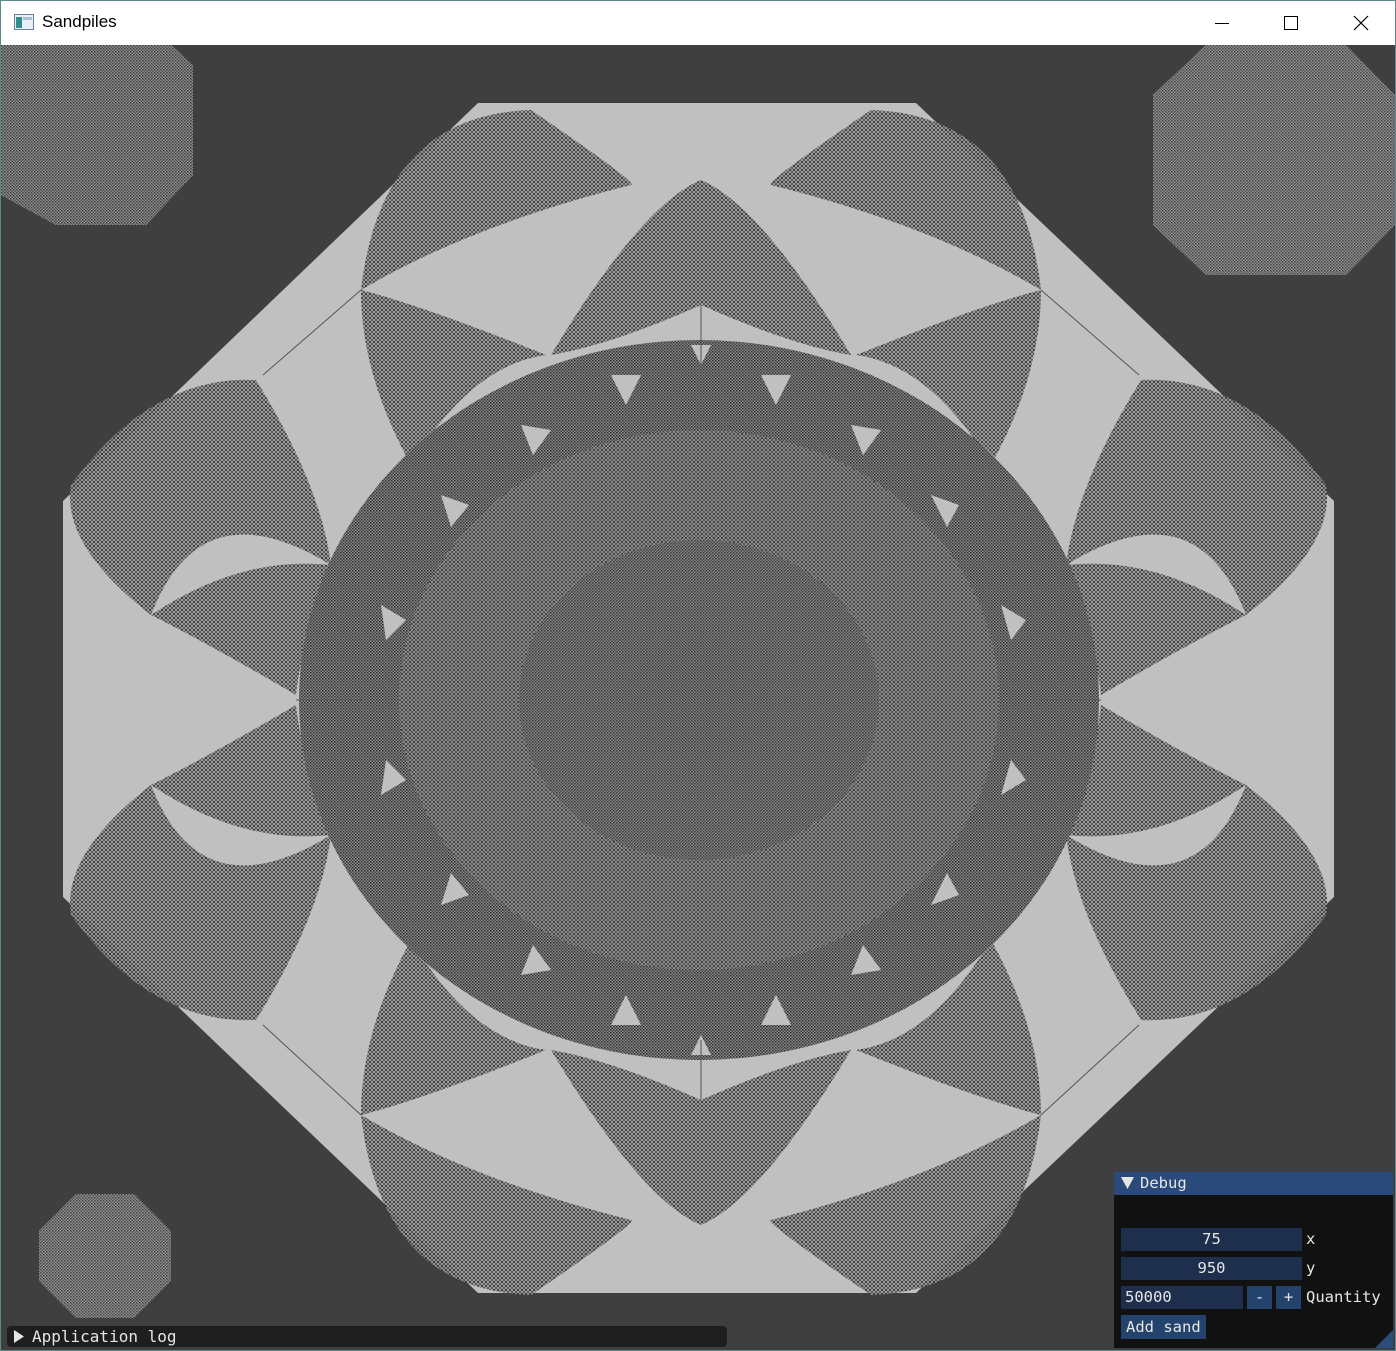 This screenshot has width=1396, height=1351. I want to click on resize-grip-icon, so click(1384, 1339).